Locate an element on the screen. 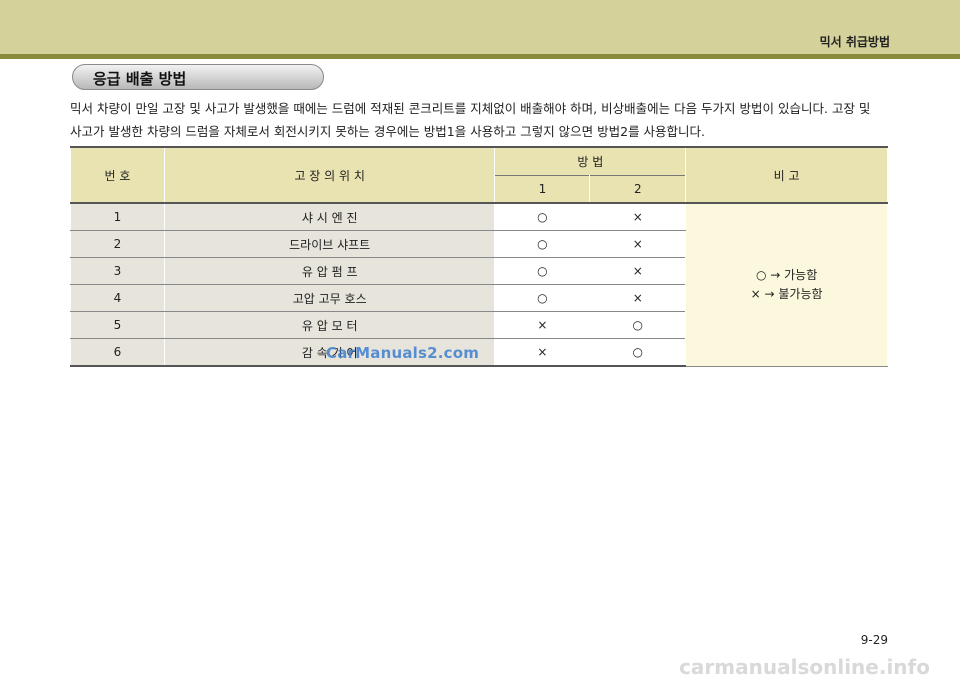  header-remarks: 비 고 is located at coordinates (786, 175).